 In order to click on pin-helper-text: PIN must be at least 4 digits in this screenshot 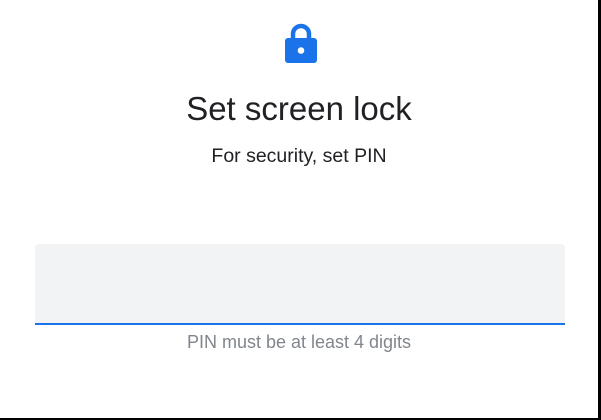, I will do `click(299, 342)`.